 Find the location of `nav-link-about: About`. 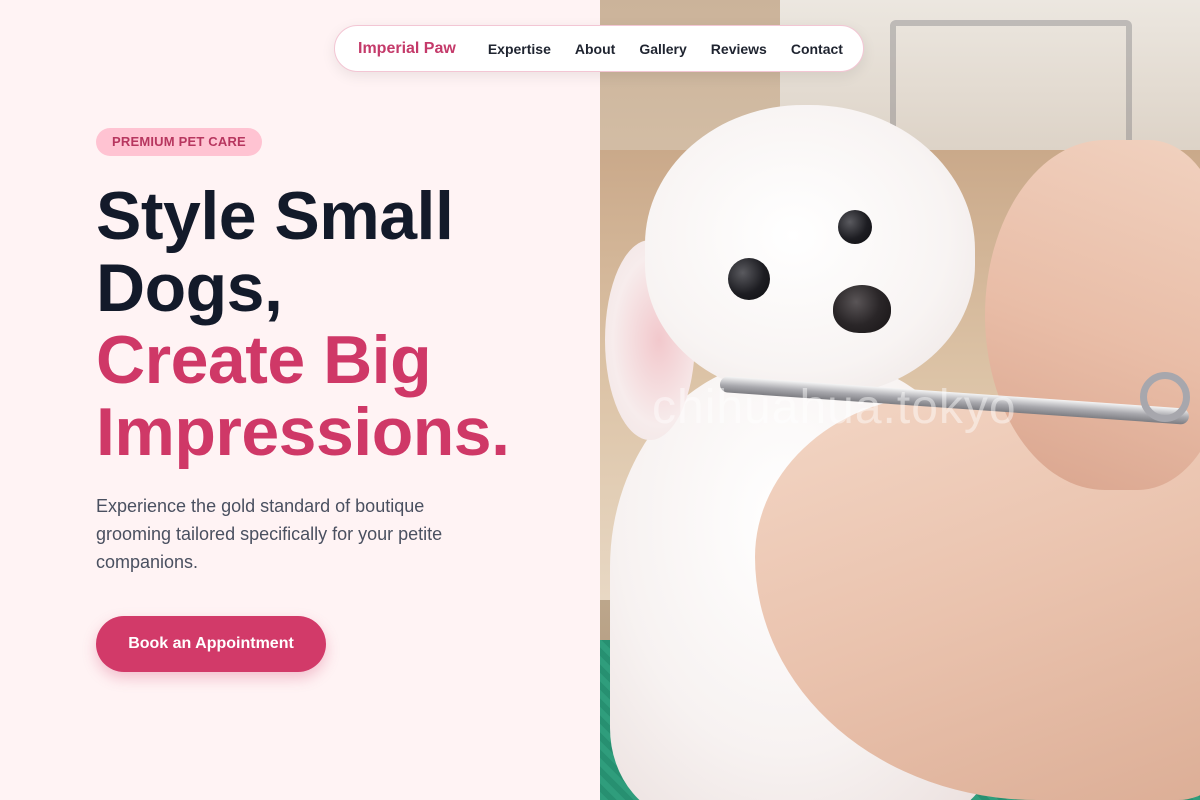

nav-link-about: About is located at coordinates (595, 49).